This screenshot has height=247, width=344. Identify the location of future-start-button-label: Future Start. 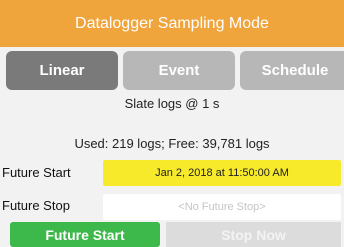
(85, 234).